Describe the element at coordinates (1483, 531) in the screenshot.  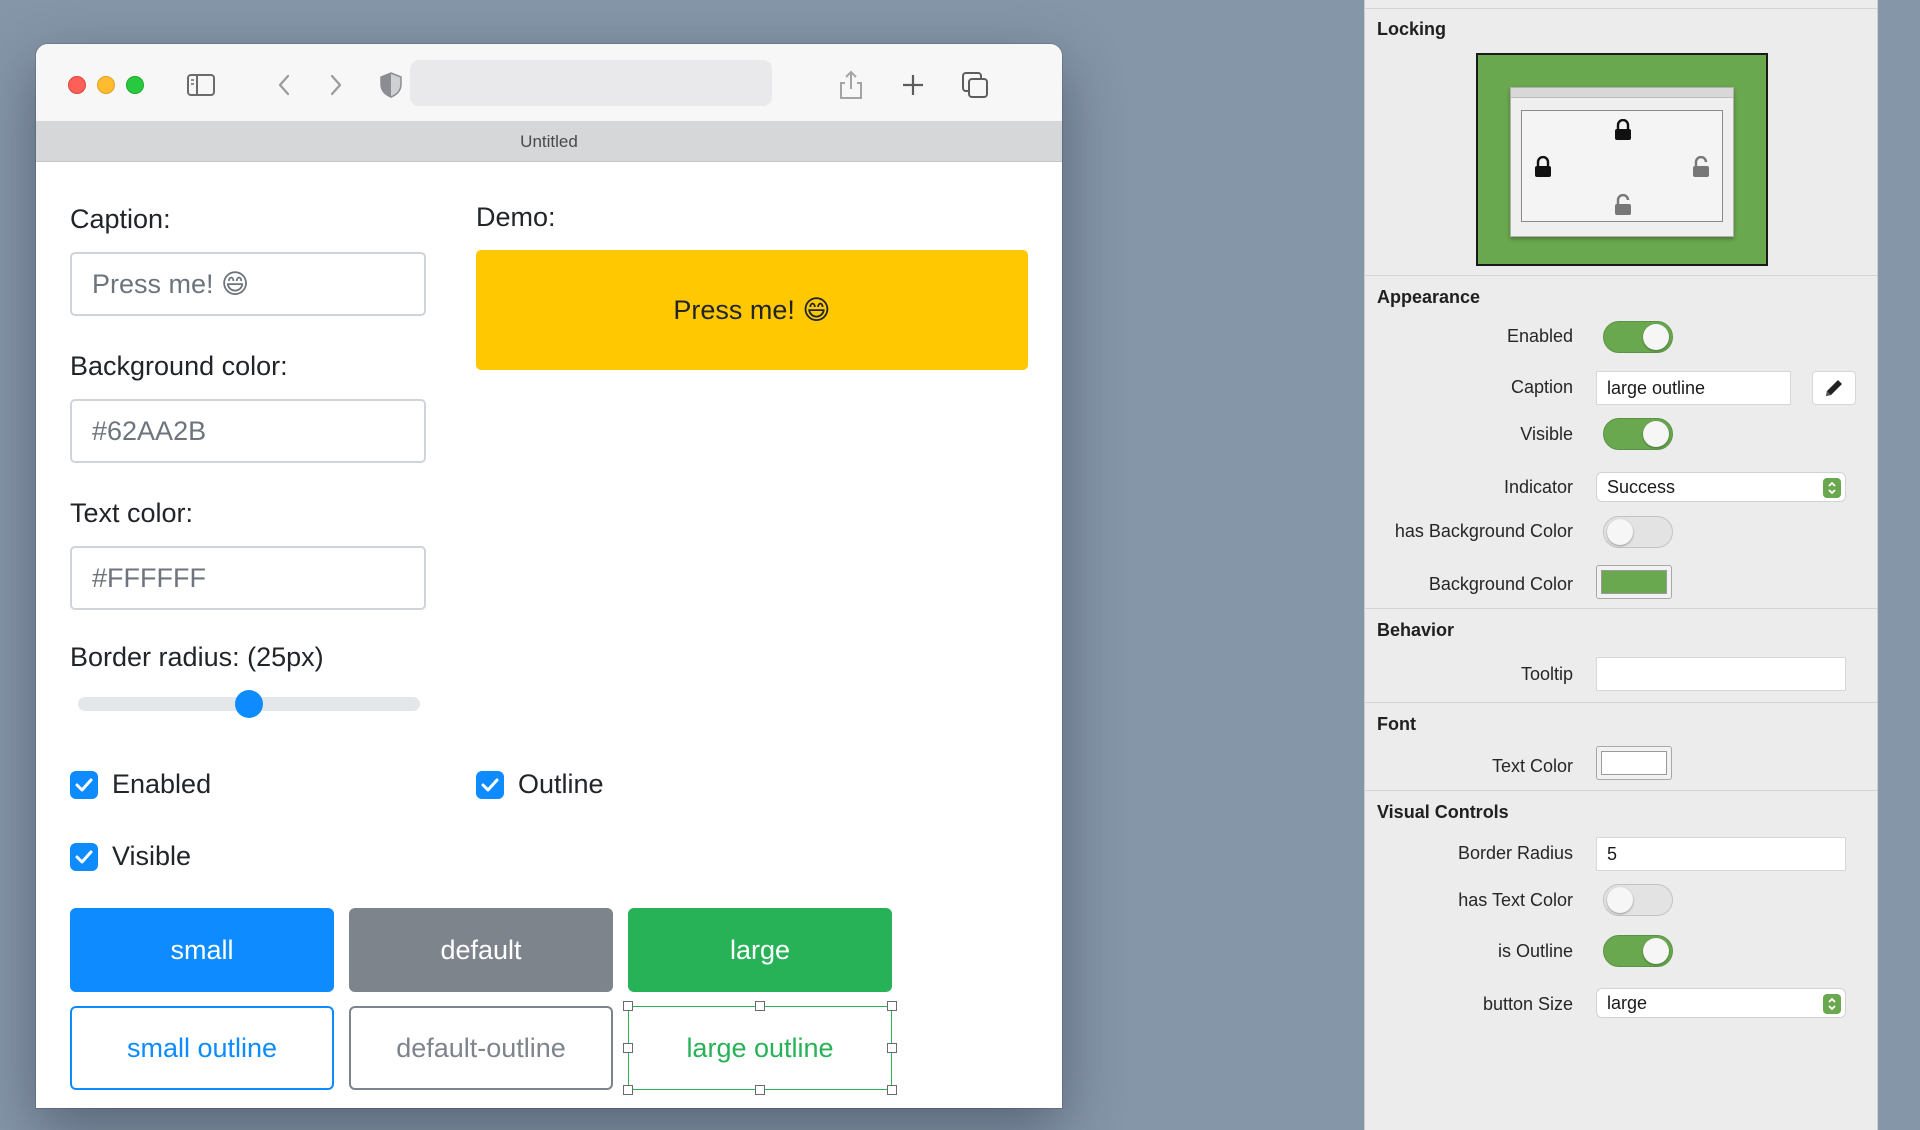
I see `has-background-color-label: has Background Color` at that location.